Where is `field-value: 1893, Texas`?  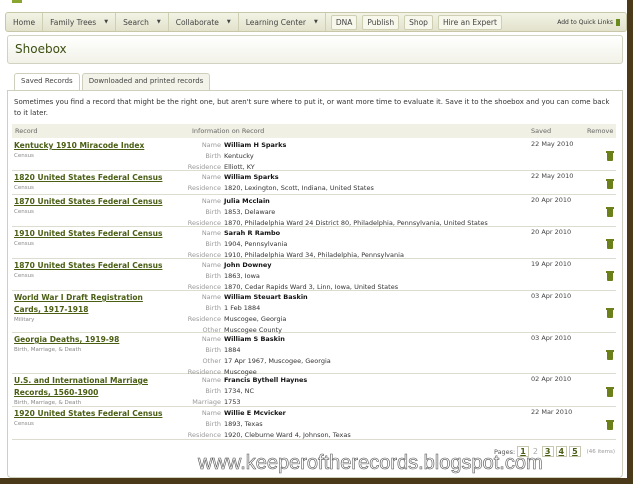
field-value: 1893, Texas is located at coordinates (243, 424).